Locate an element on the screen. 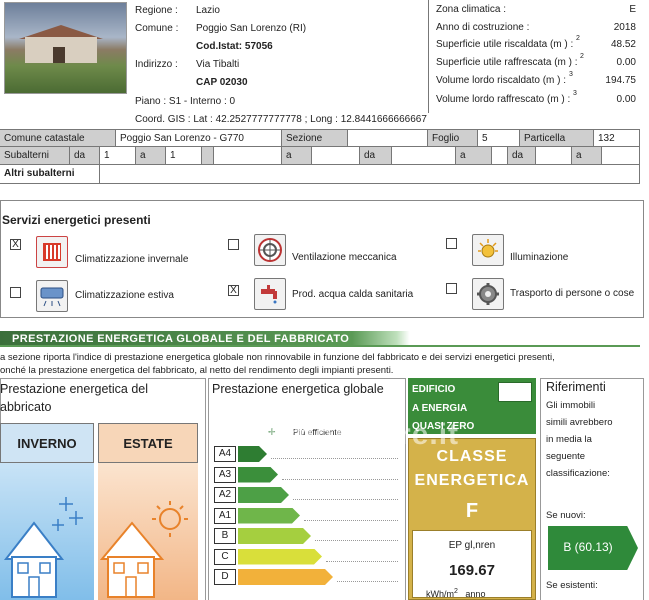 The height and width of the screenshot is (600, 649). comune-value: Poggio San Lorenzo (RI) is located at coordinates (251, 28).